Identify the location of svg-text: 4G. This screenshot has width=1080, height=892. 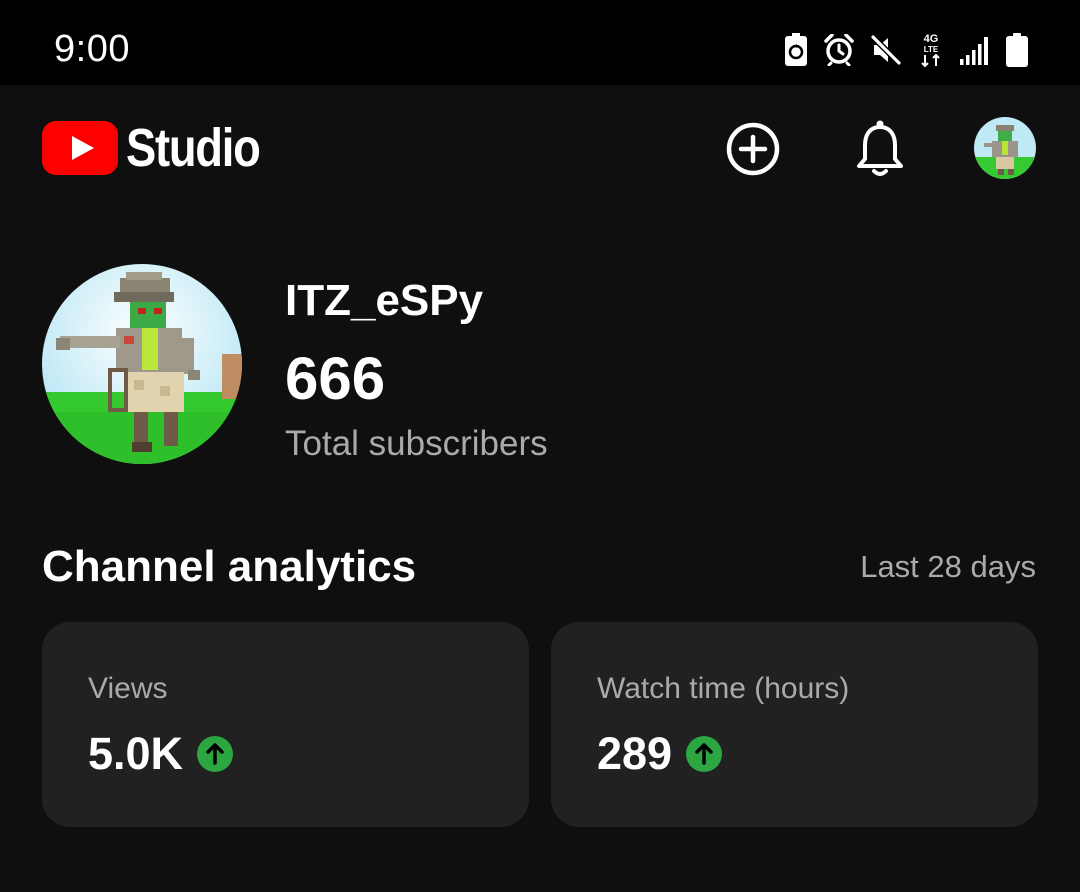
(931, 39).